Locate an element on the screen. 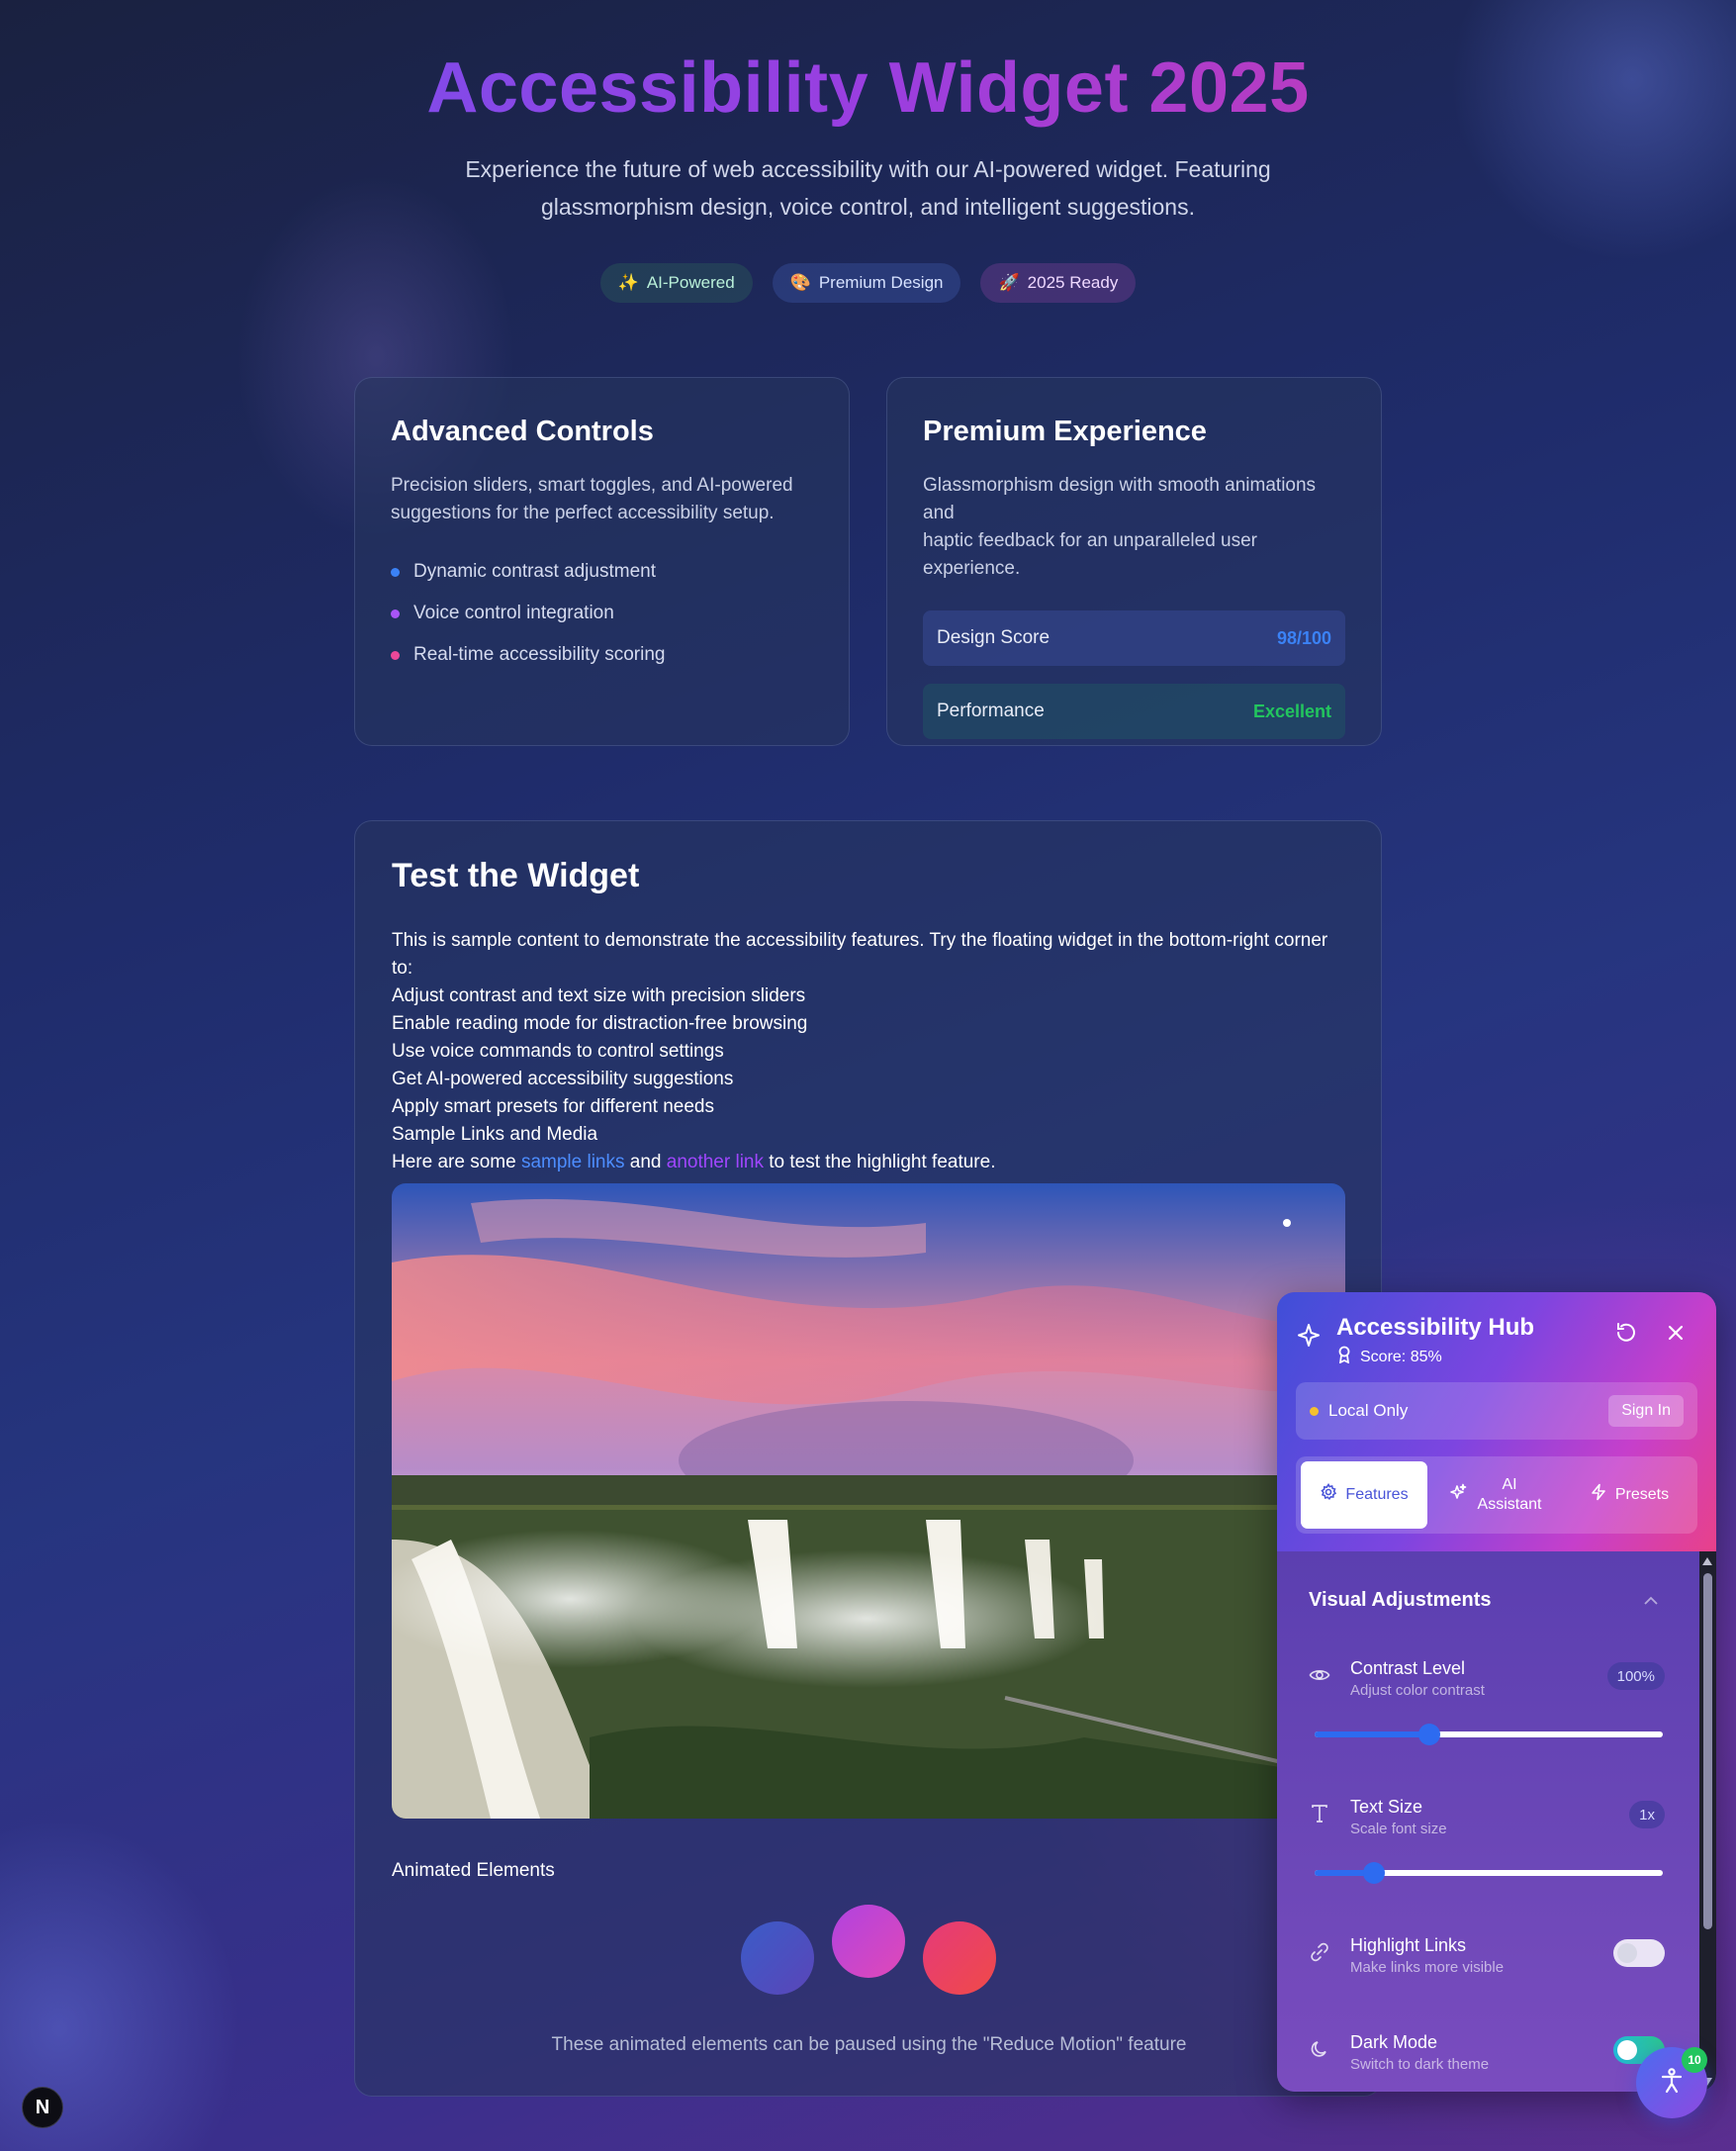  tab-ai-assistant: AI Assistant is located at coordinates (1496, 1495).